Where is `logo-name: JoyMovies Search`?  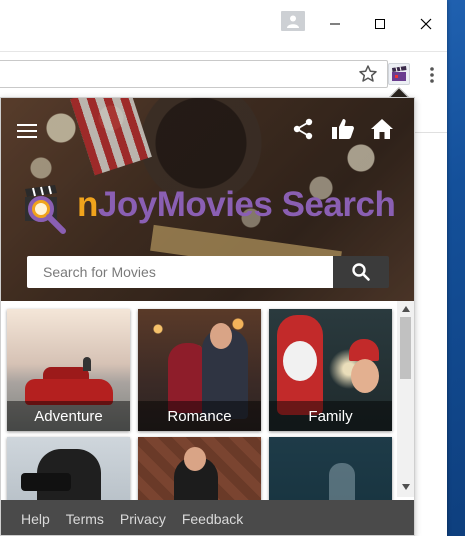 logo-name: JoyMovies Search is located at coordinates (246, 204).